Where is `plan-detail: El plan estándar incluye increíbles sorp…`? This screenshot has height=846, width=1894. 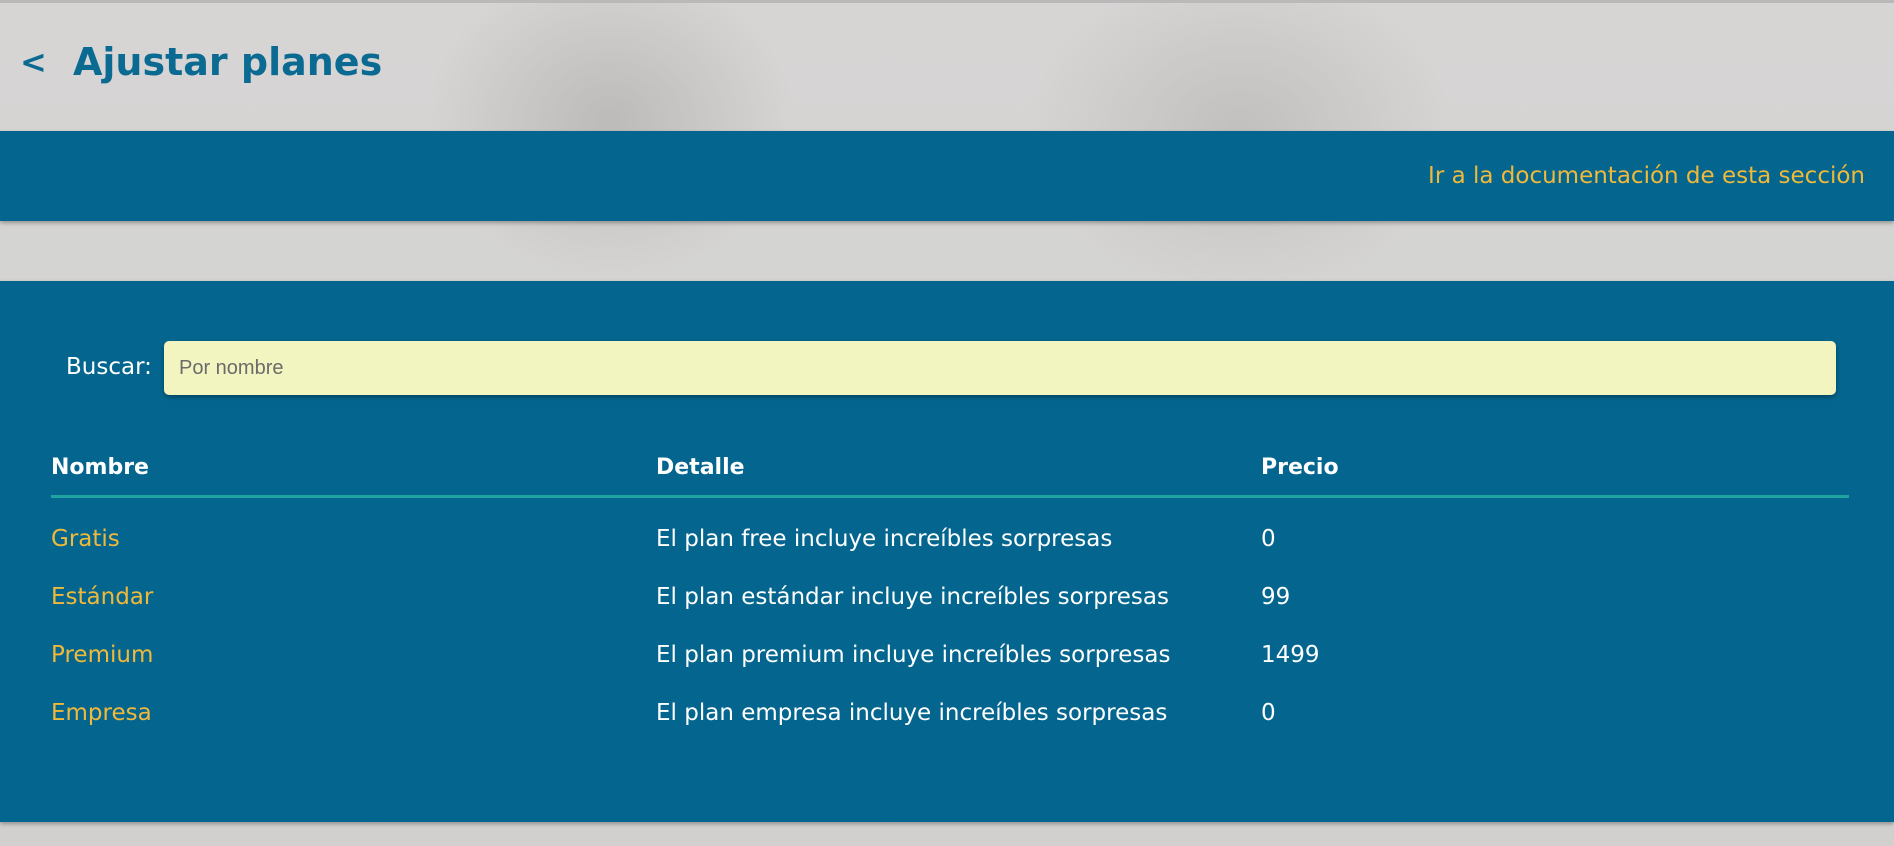 plan-detail: El plan estándar incluye increíbles sorp… is located at coordinates (912, 597).